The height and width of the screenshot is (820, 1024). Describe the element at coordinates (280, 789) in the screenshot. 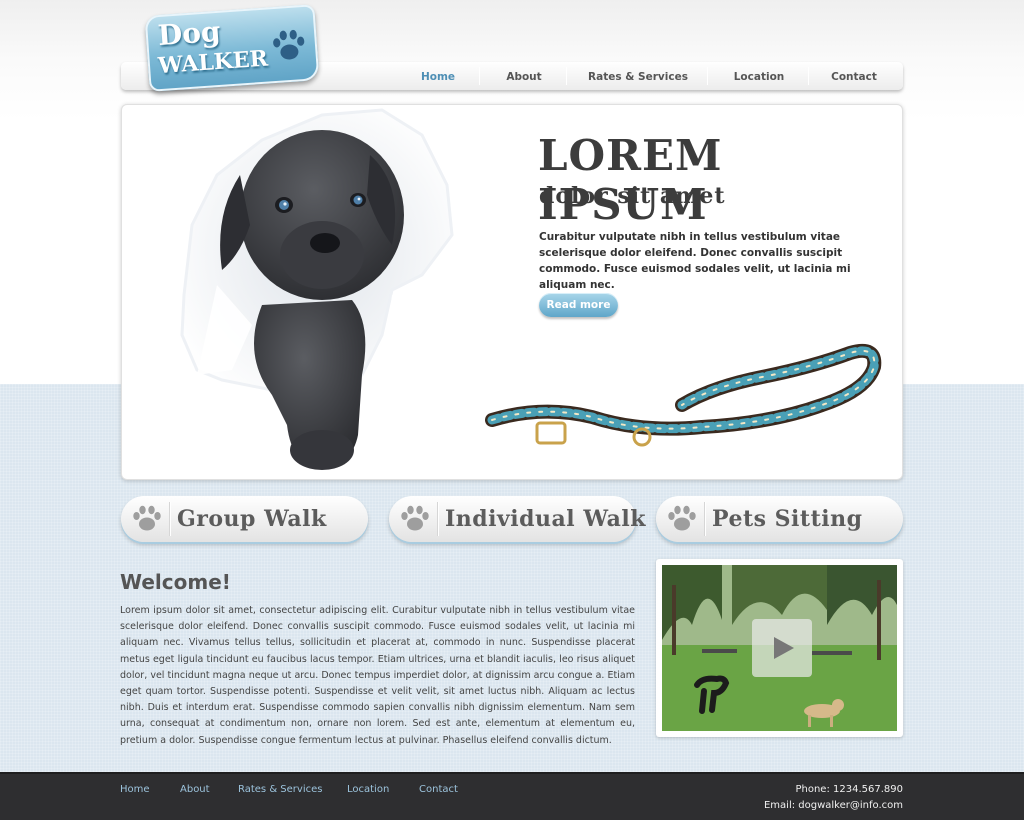

I see `footer-link-rates-services: Rates & Services` at that location.